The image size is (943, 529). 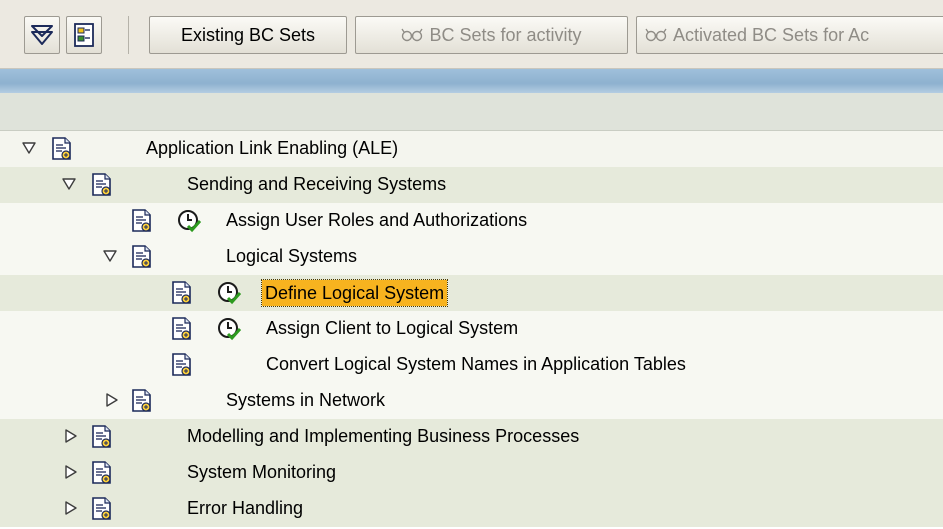 What do you see at coordinates (471, 81) in the screenshot?
I see `title-band` at bounding box center [471, 81].